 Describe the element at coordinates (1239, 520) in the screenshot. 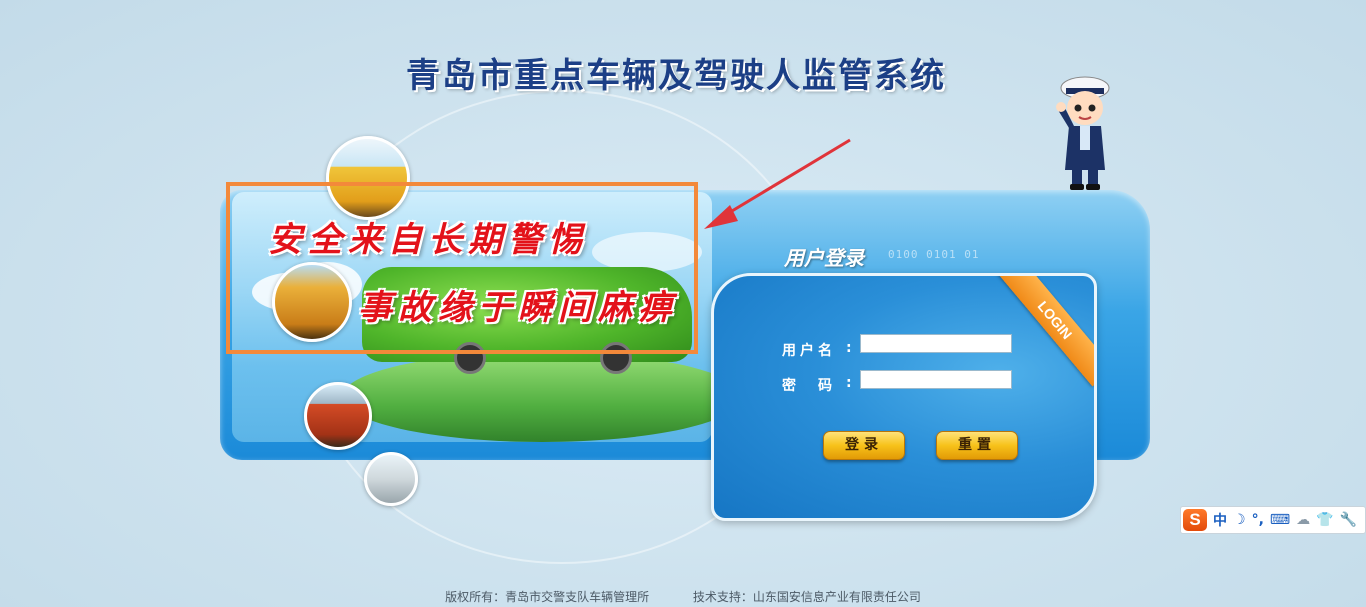

I see `moon-icon: ☽` at that location.